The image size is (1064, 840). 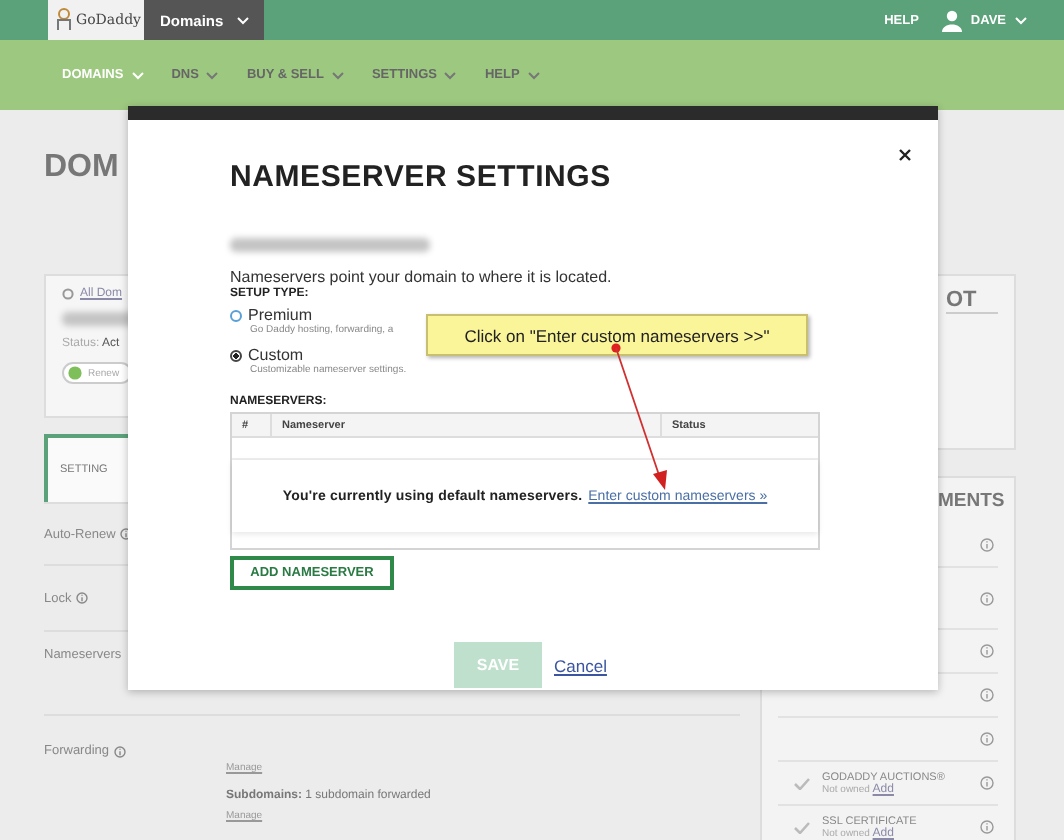 I want to click on mascot-icon, so click(x=64, y=20).